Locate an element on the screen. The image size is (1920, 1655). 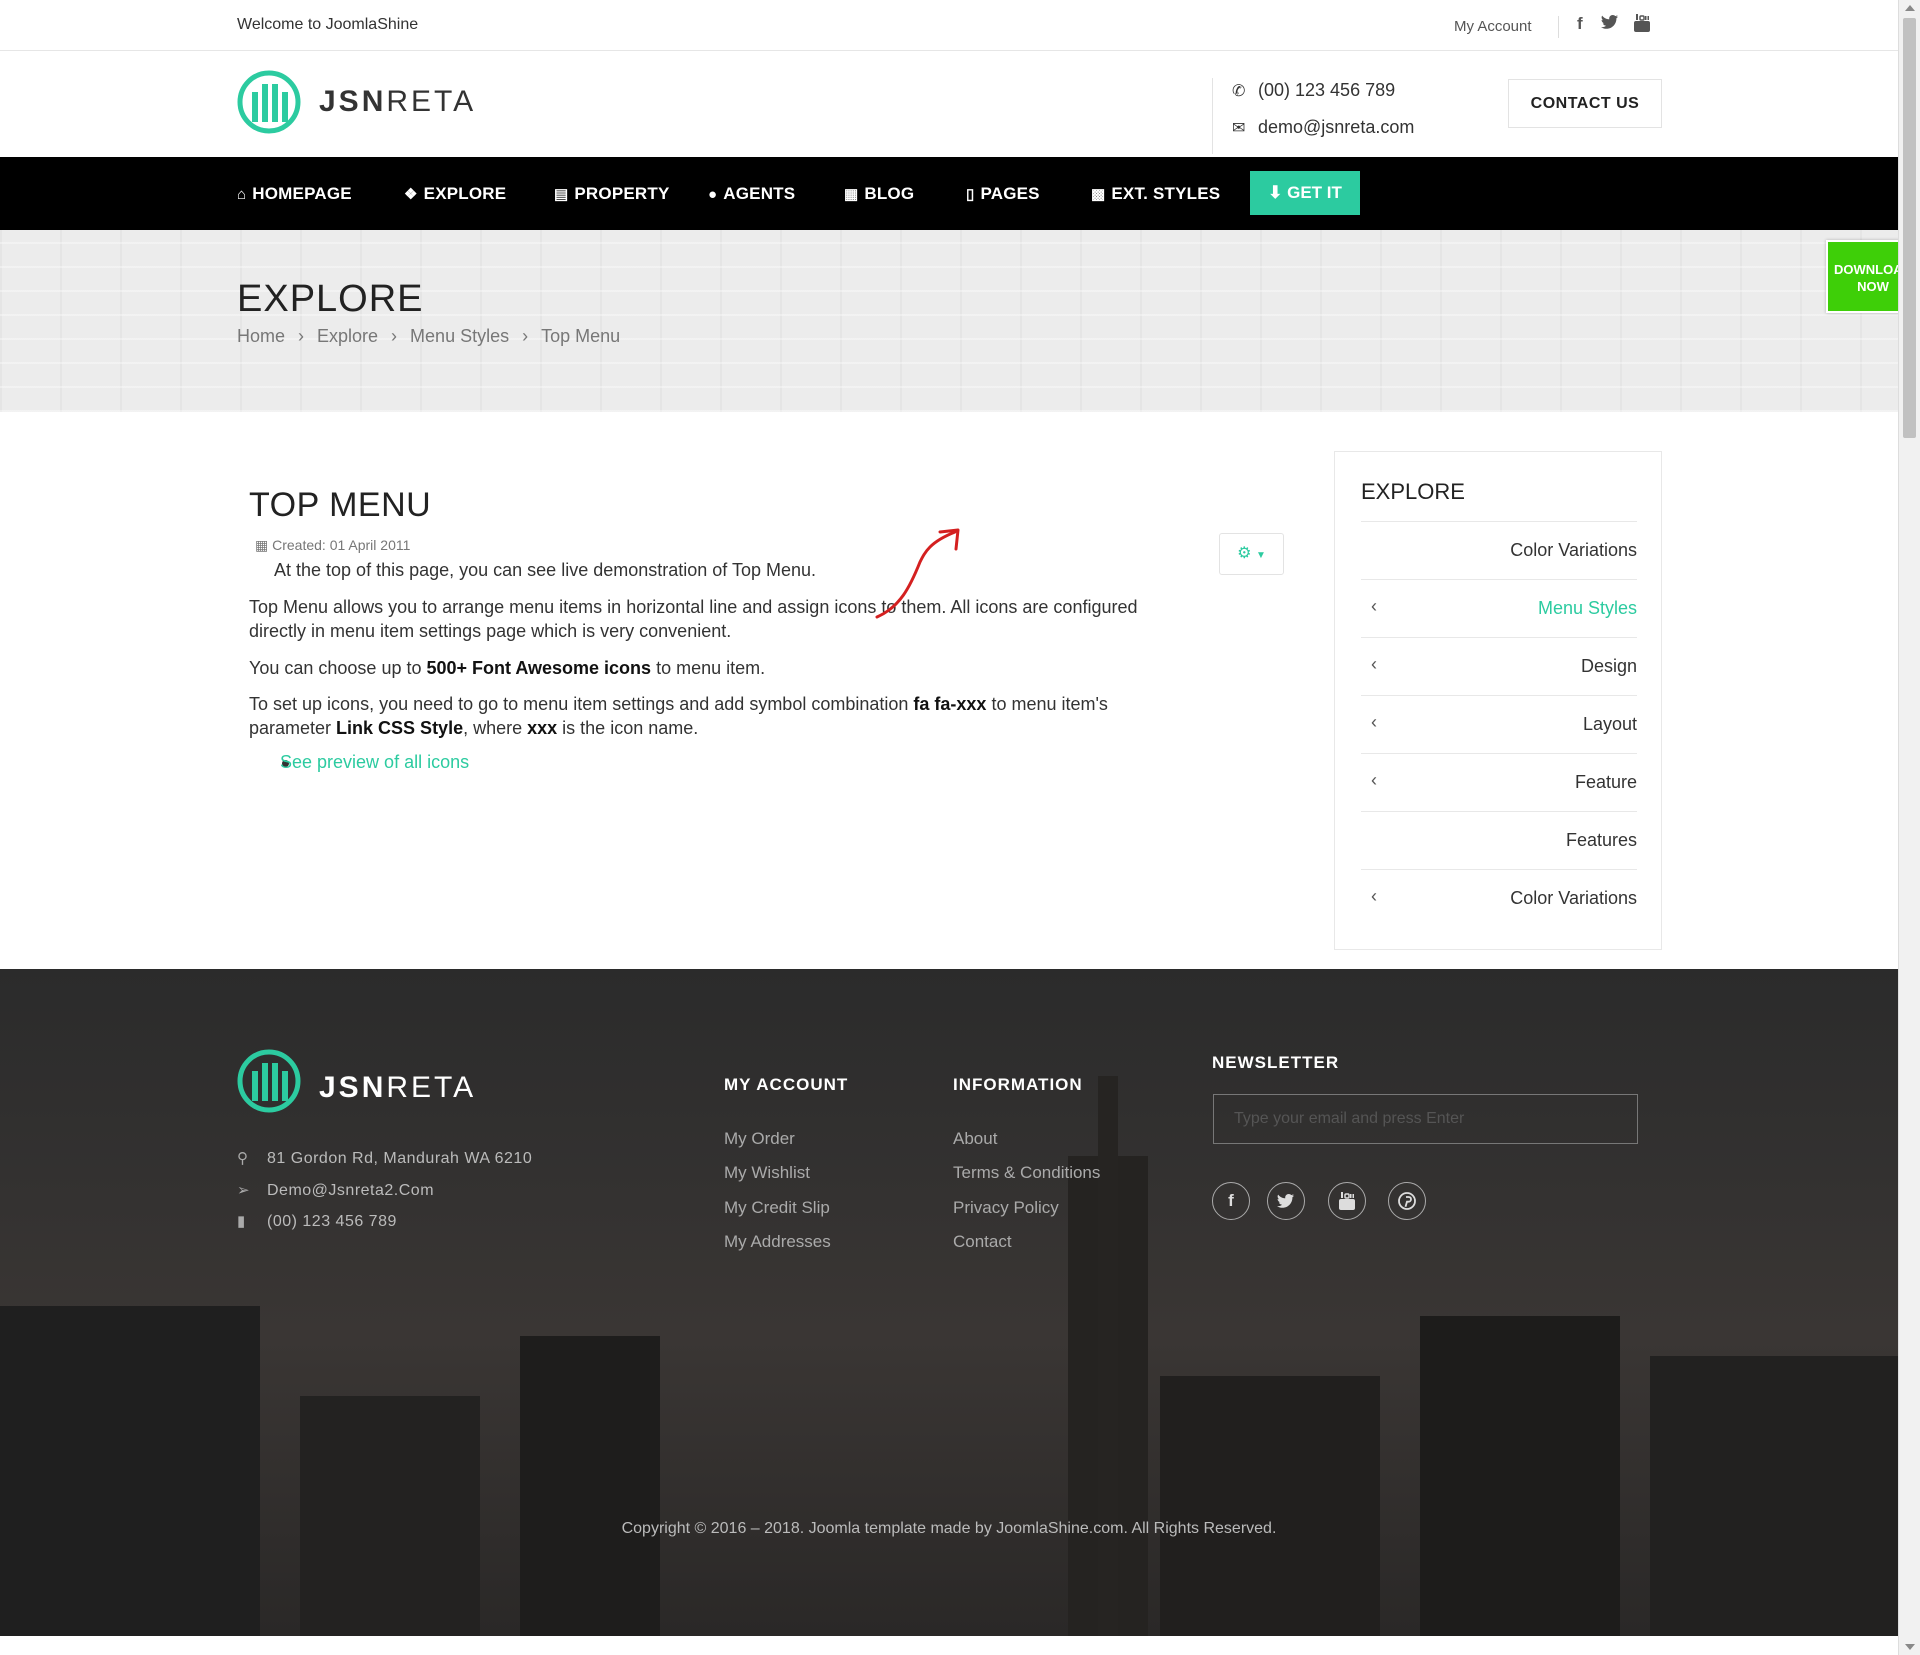
header-phone: ✆ (00) 123 456 789 is located at coordinates (1313, 90).